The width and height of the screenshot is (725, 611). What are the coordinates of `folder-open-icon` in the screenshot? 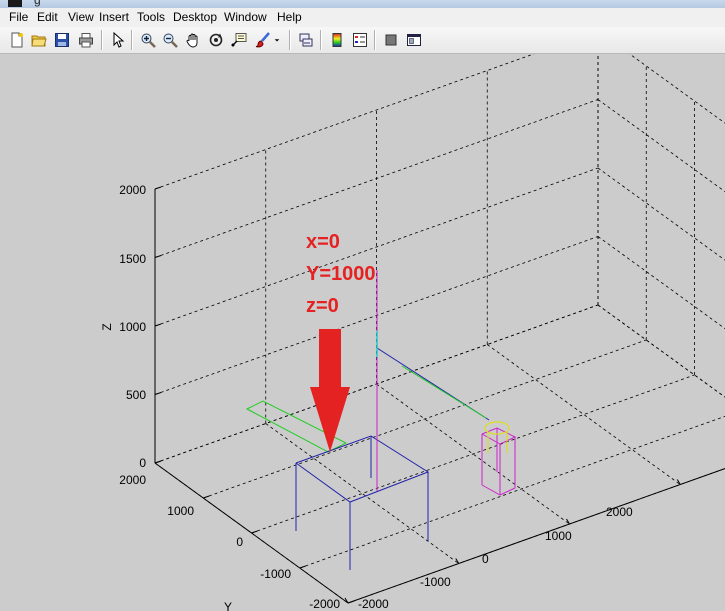 It's located at (39, 41).